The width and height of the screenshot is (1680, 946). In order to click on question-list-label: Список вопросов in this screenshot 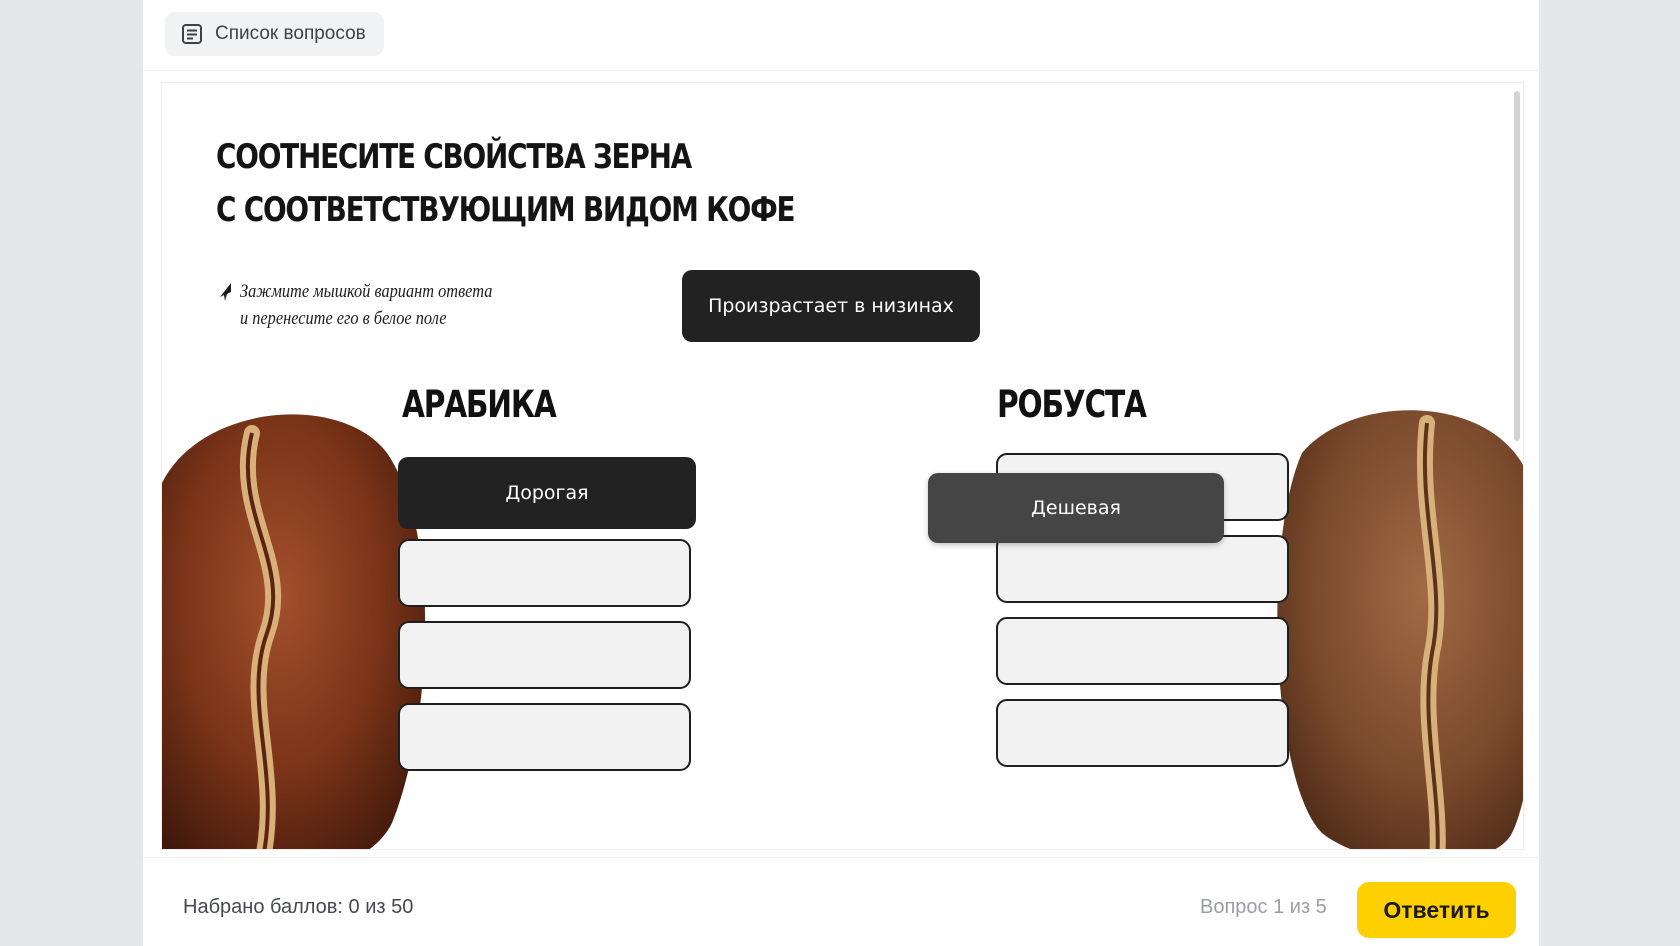, I will do `click(290, 33)`.